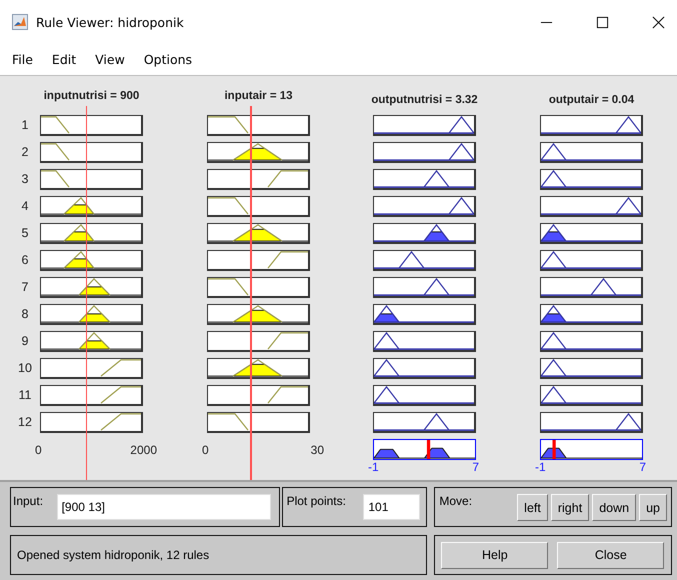 The height and width of the screenshot is (580, 677). Describe the element at coordinates (610, 555) in the screenshot. I see `dialog-button: Close` at that location.